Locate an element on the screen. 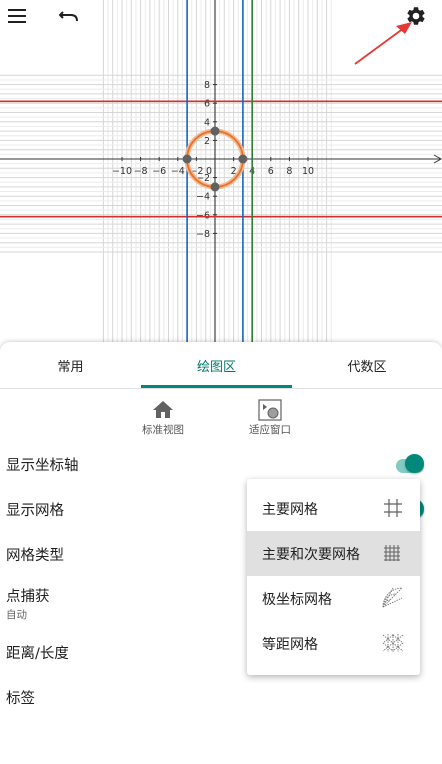  menu-item-label: 主要和次要网格 is located at coordinates (311, 555).